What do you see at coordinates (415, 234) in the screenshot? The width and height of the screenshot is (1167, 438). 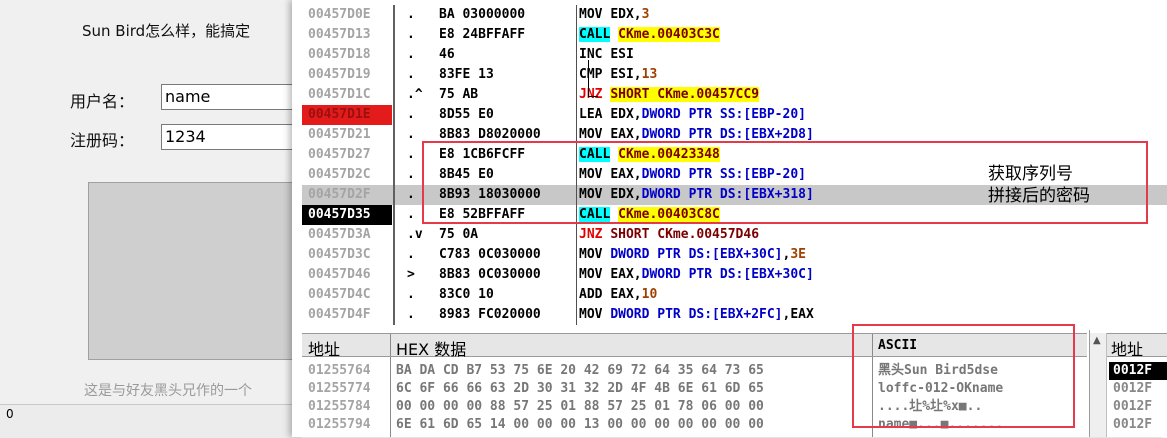 I see `disasm-marker: .v` at bounding box center [415, 234].